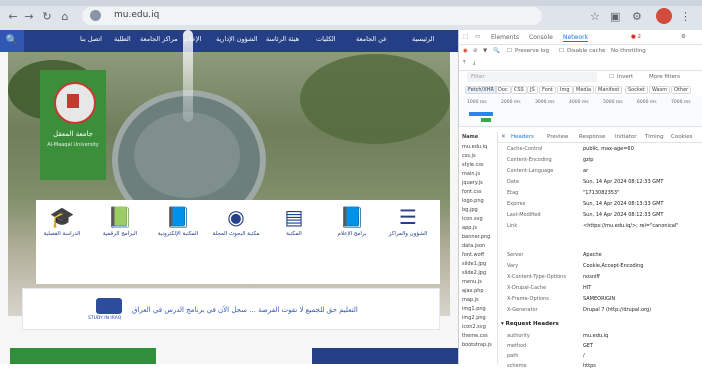 The width and height of the screenshot is (702, 369). I want to click on quick-link: ☰ الشؤون والمراكز, so click(408, 221).